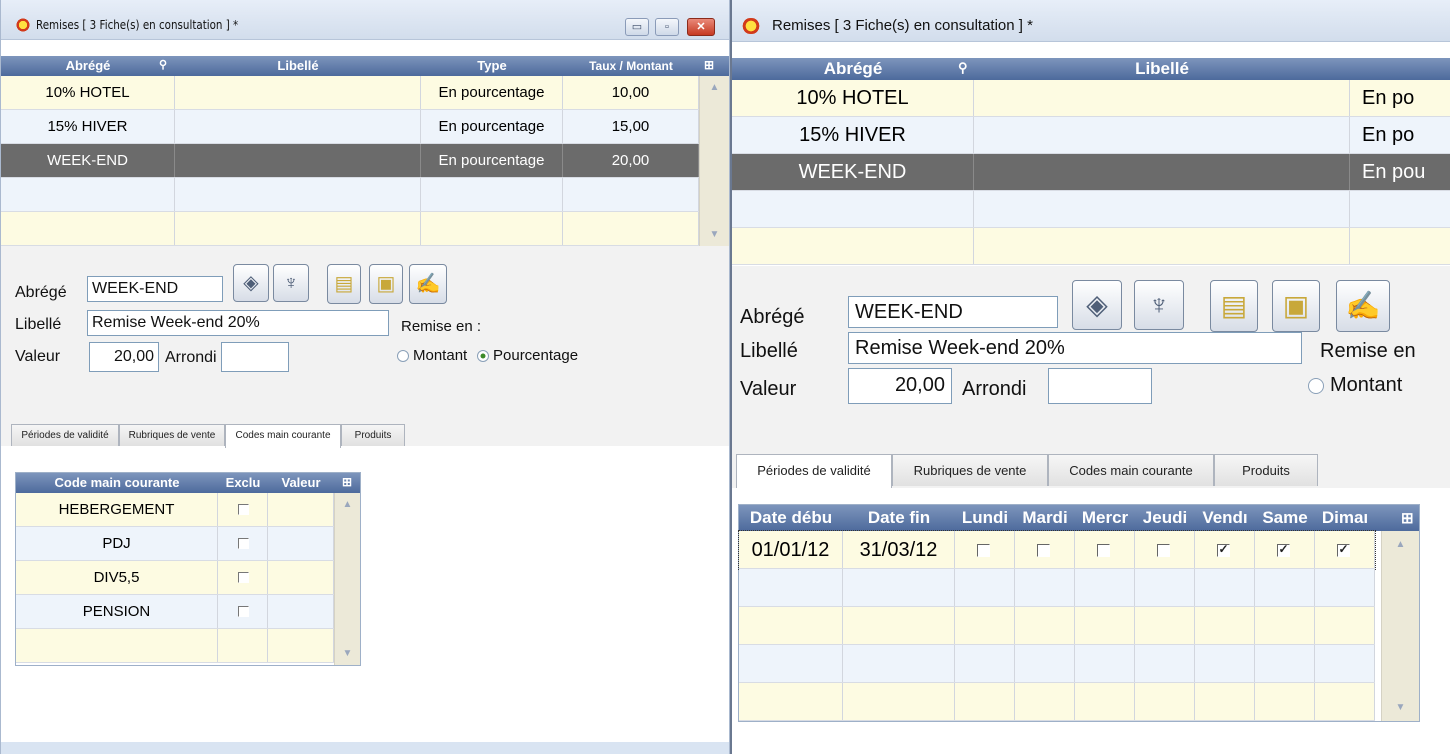  Describe the element at coordinates (701, 27) in the screenshot. I see `close-button: ✕` at that location.